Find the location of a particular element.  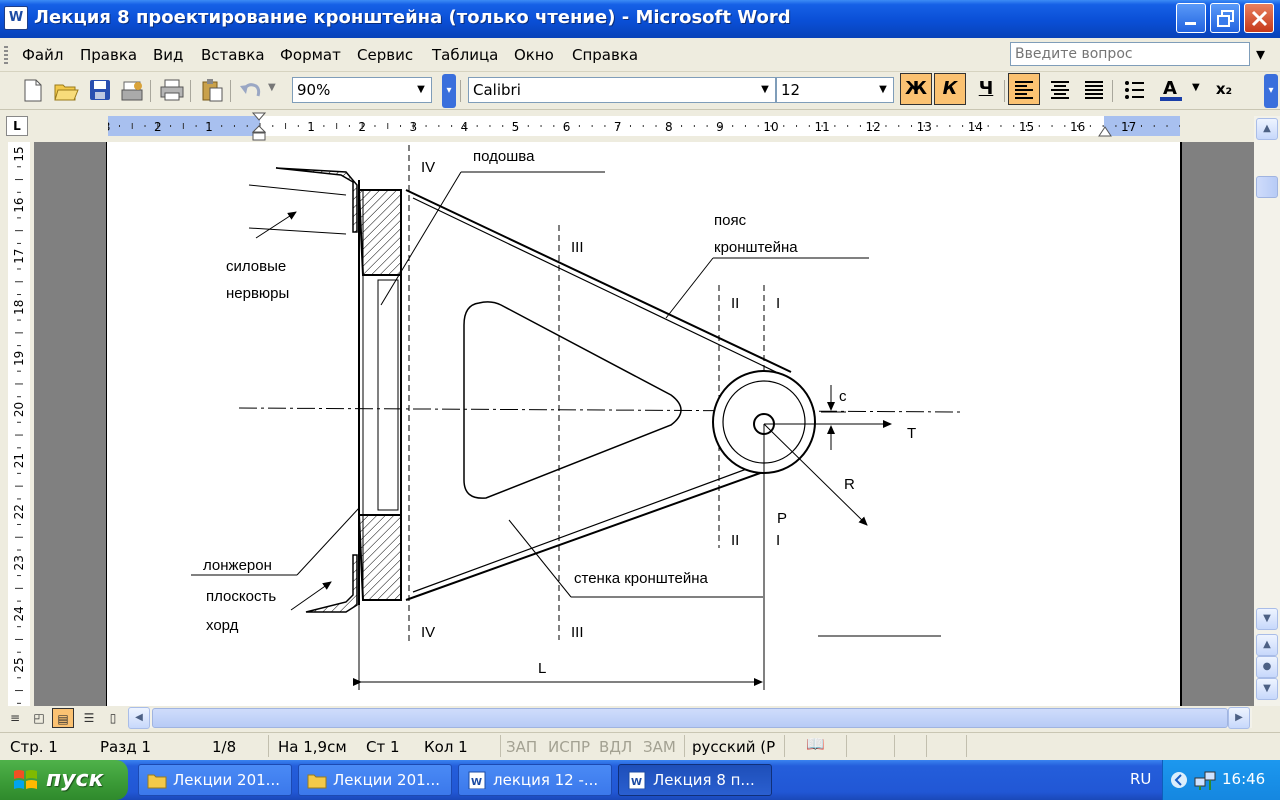

horizontal-ruler: 3211234567891011121314151617 is located at coordinates (644, 126).